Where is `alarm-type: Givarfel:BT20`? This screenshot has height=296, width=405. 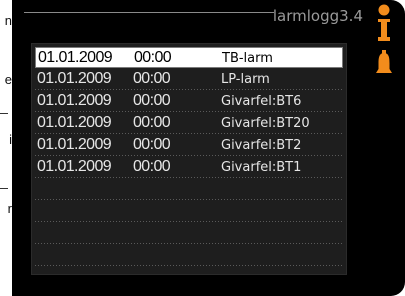 alarm-type: Givarfel:BT20 is located at coordinates (265, 123).